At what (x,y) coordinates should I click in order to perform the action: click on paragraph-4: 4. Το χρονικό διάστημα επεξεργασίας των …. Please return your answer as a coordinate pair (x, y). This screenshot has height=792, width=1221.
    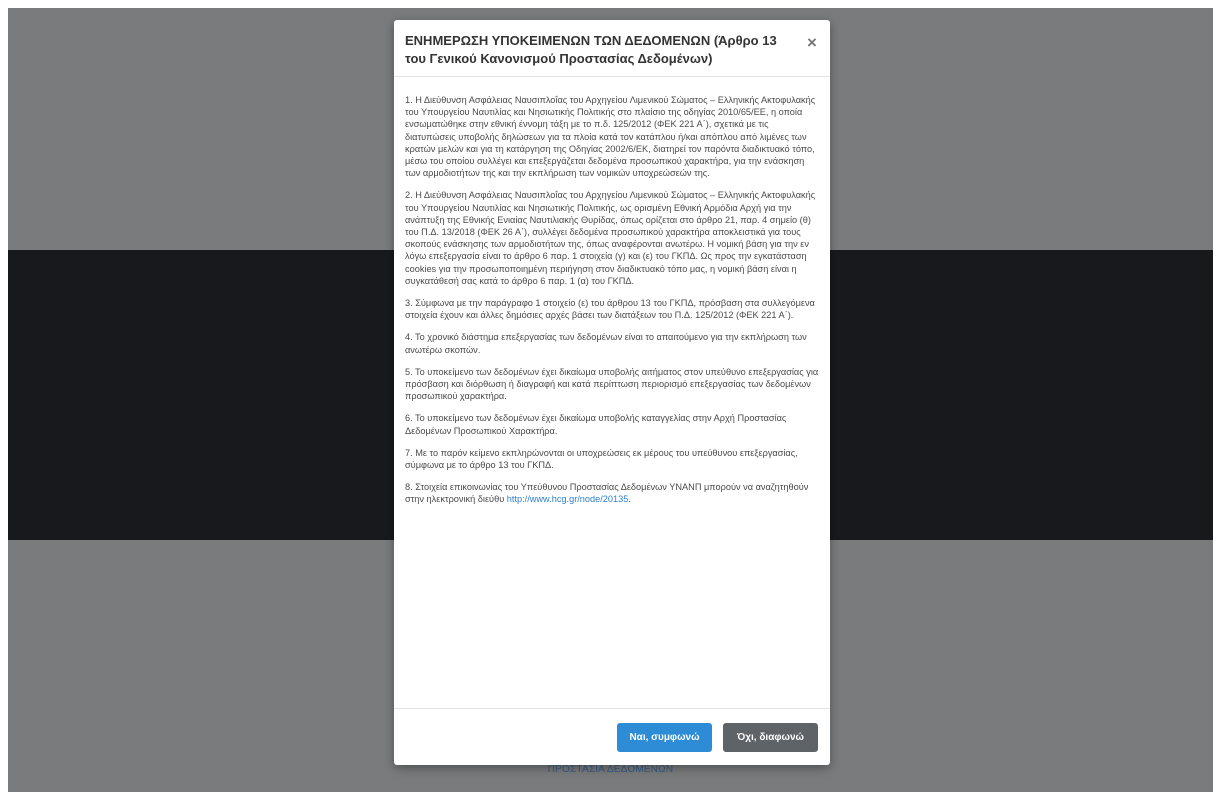
    Looking at the image, I should click on (606, 343).